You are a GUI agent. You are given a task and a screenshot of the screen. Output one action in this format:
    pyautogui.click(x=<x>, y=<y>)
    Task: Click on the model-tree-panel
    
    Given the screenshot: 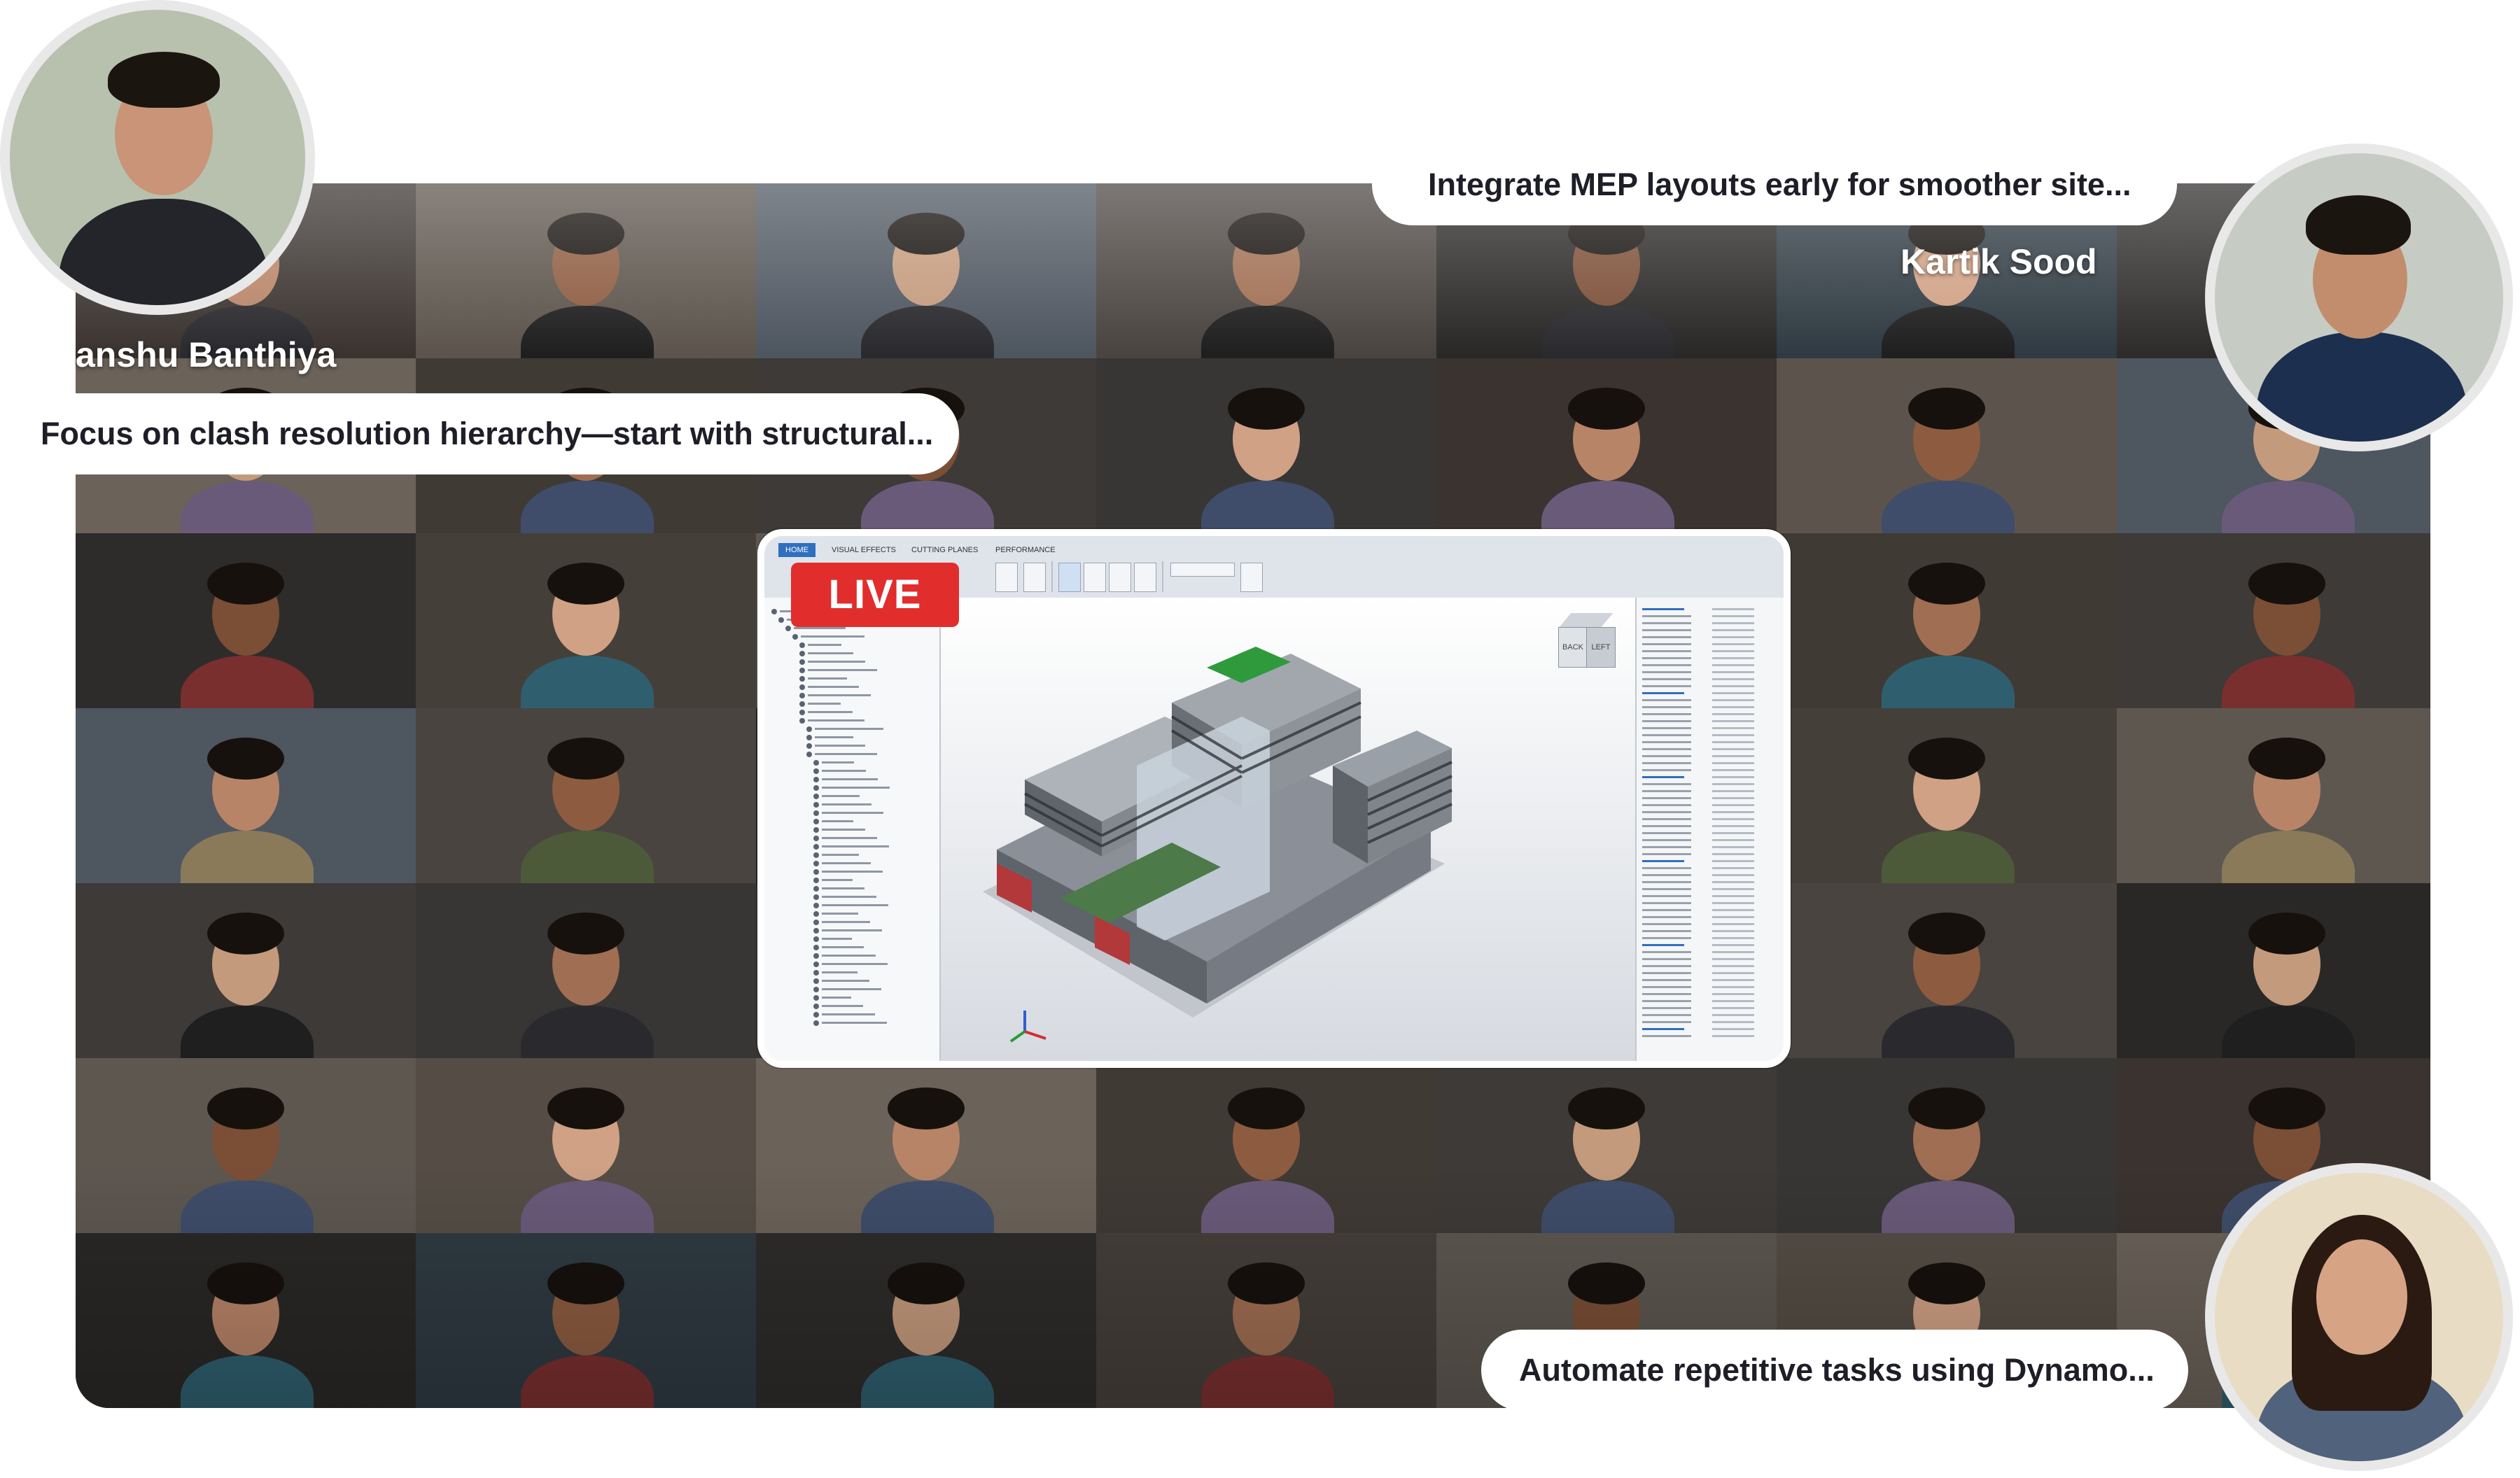 What is the action you would take?
    pyautogui.click(x=852, y=829)
    